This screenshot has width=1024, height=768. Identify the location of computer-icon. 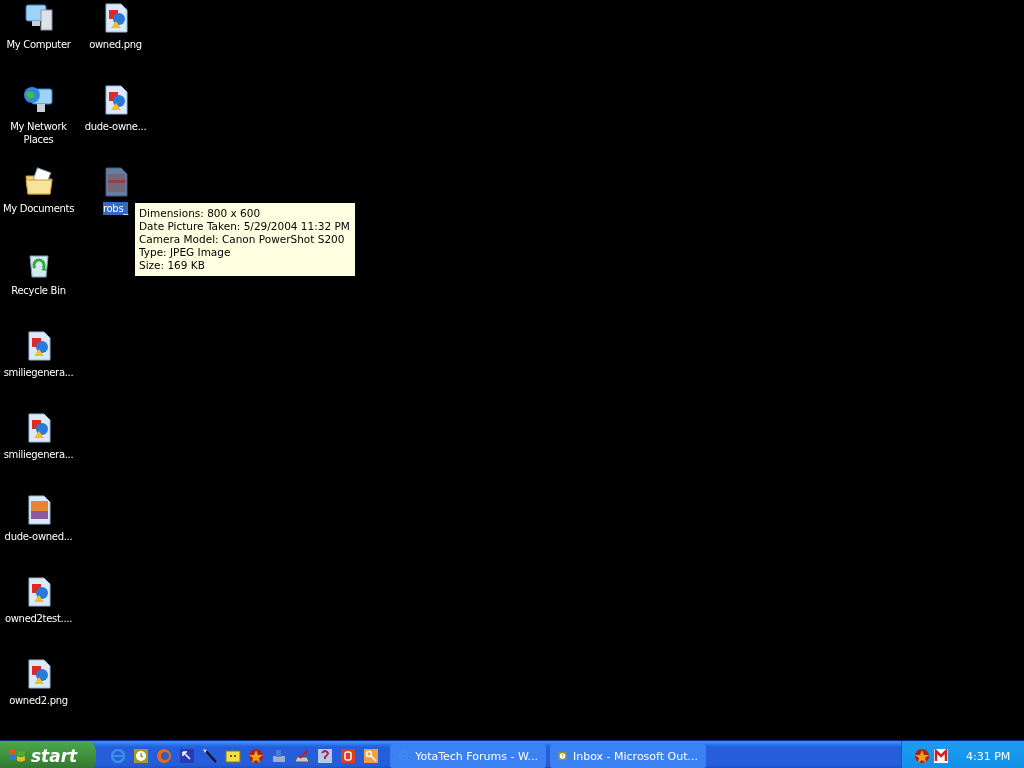
(38, 18).